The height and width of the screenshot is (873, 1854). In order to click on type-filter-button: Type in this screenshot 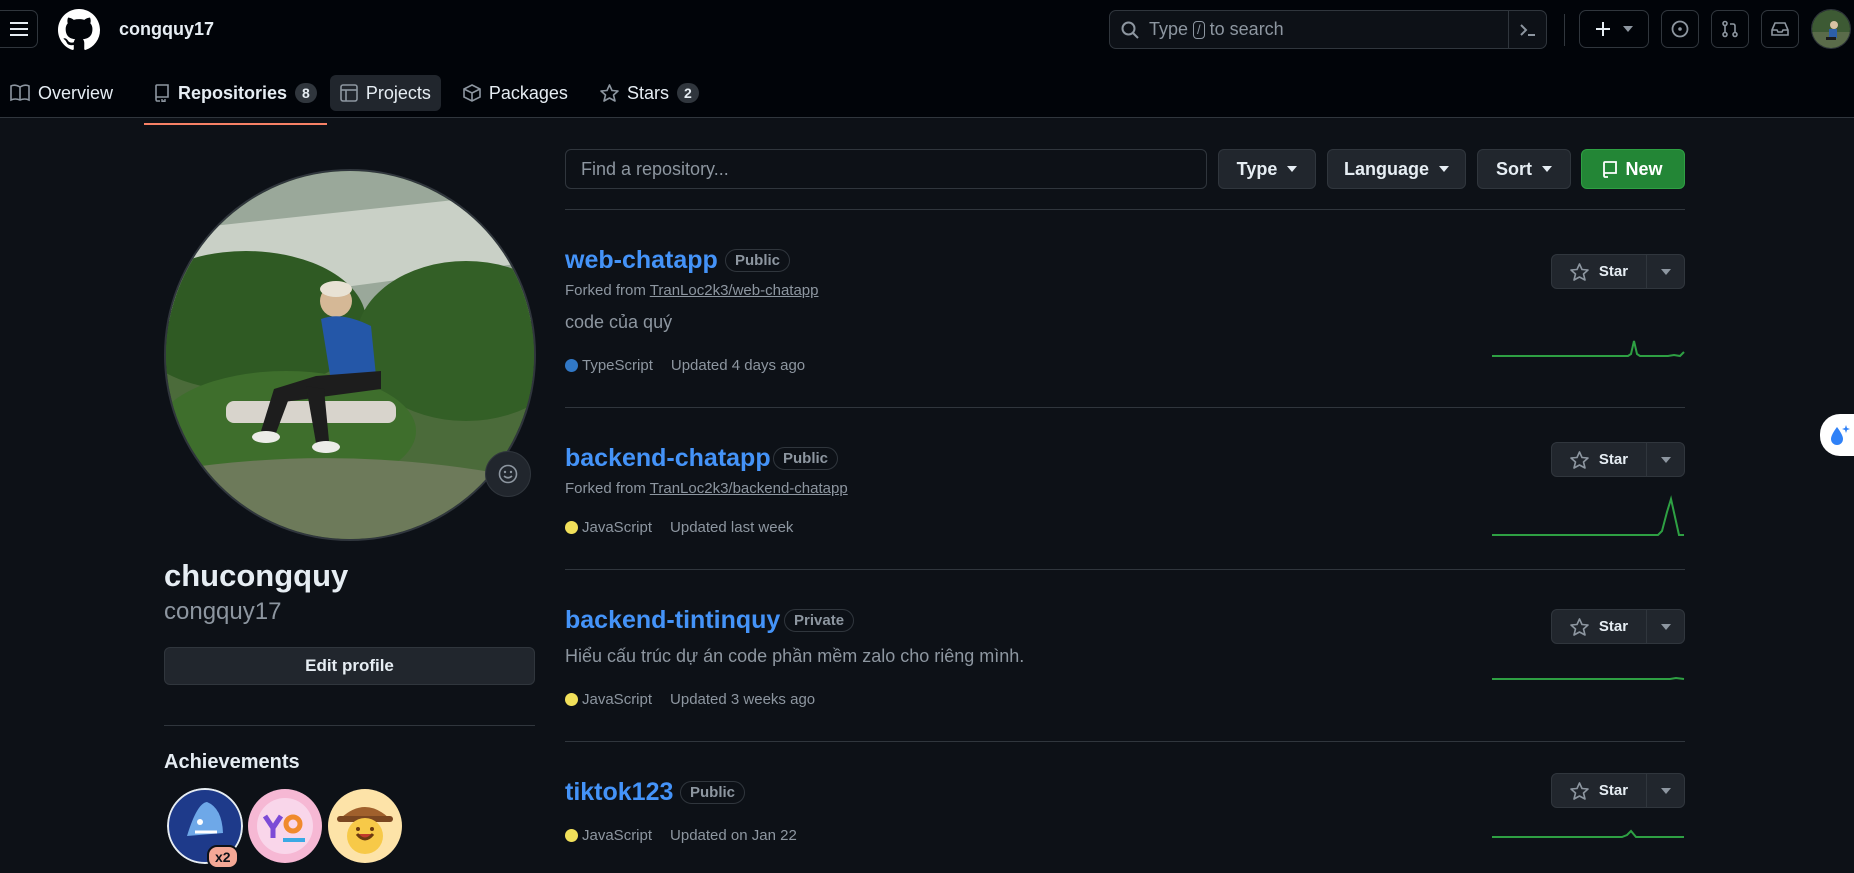, I will do `click(1267, 169)`.